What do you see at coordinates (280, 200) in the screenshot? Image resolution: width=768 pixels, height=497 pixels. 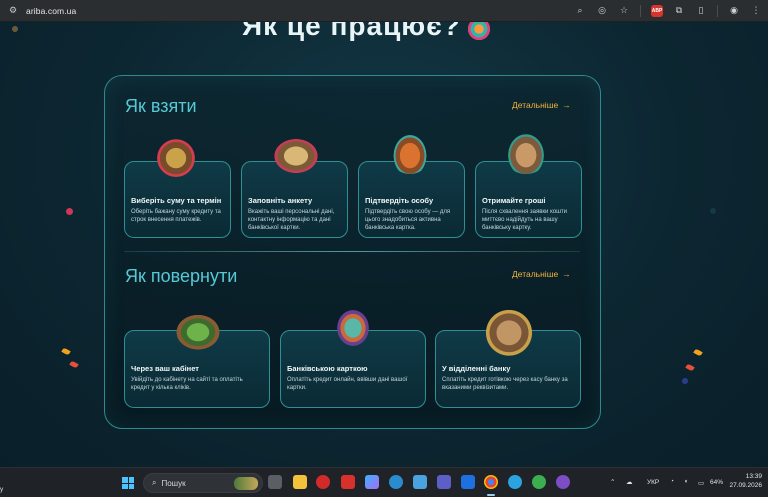 I see `card-title: Заповніть анкету` at bounding box center [280, 200].